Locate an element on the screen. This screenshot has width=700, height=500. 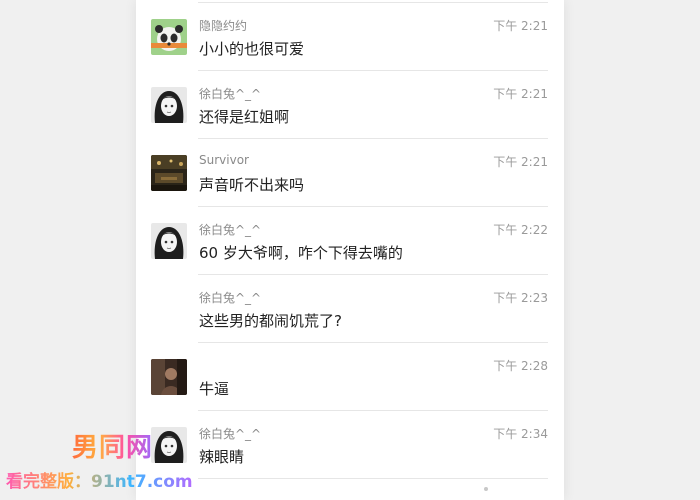
watermark: 男同网 看完整版：91nt7.com is located at coordinates (120, 460).